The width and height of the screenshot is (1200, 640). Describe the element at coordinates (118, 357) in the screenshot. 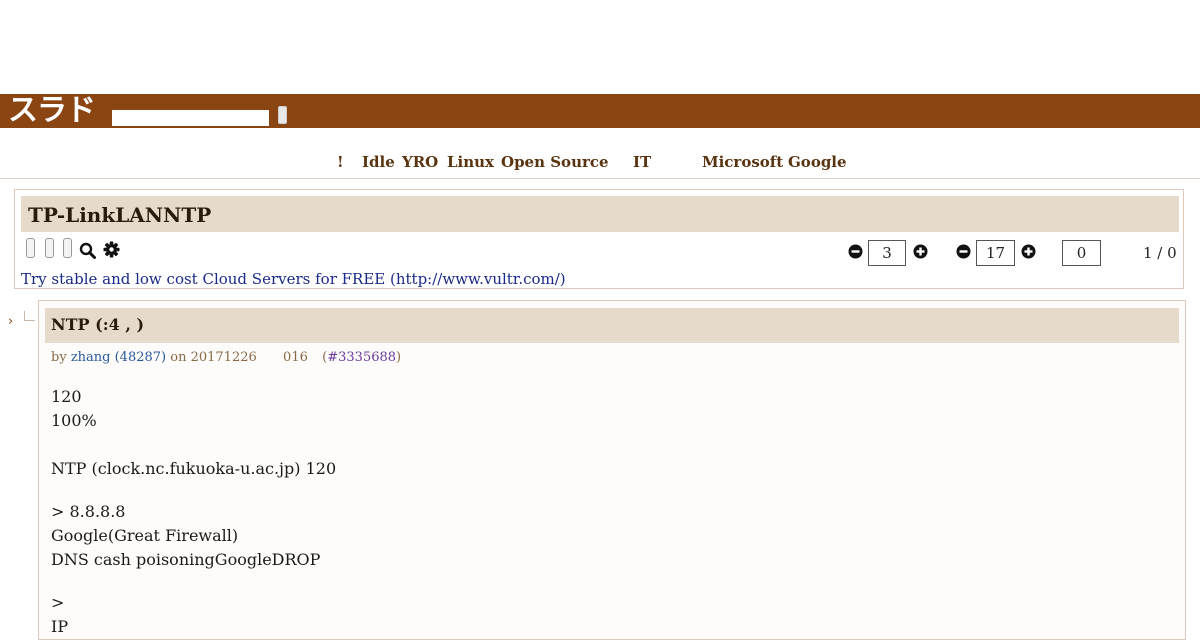

I see `comment-author-link: zhang (48287)` at that location.